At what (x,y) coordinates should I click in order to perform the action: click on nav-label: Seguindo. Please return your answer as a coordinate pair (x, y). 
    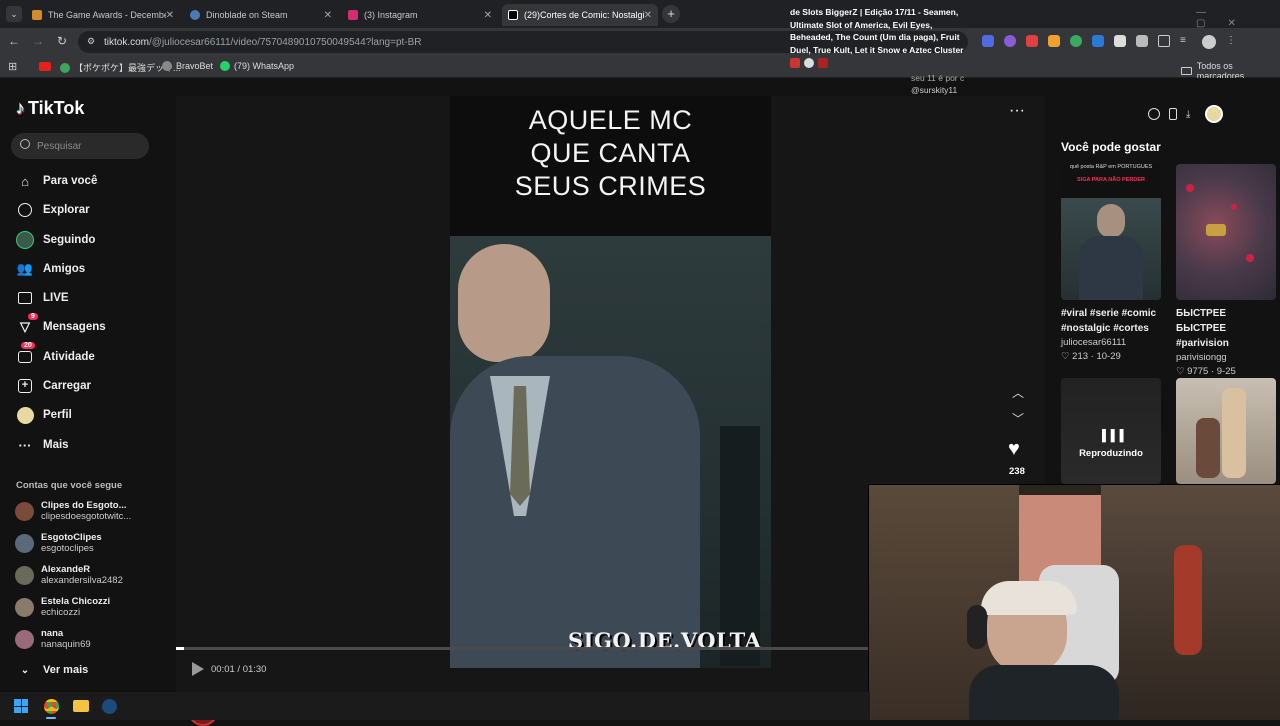
    Looking at the image, I should click on (69, 240).